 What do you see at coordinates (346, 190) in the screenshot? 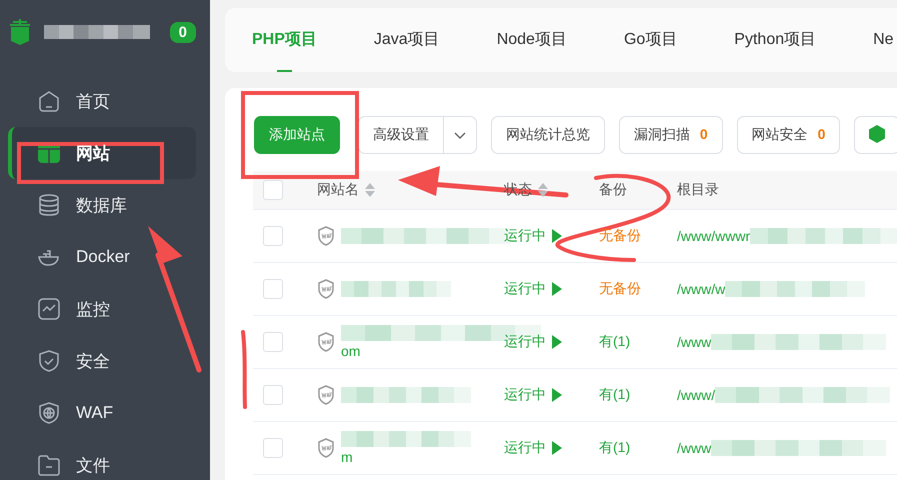
I see `column-header: 网站名` at bounding box center [346, 190].